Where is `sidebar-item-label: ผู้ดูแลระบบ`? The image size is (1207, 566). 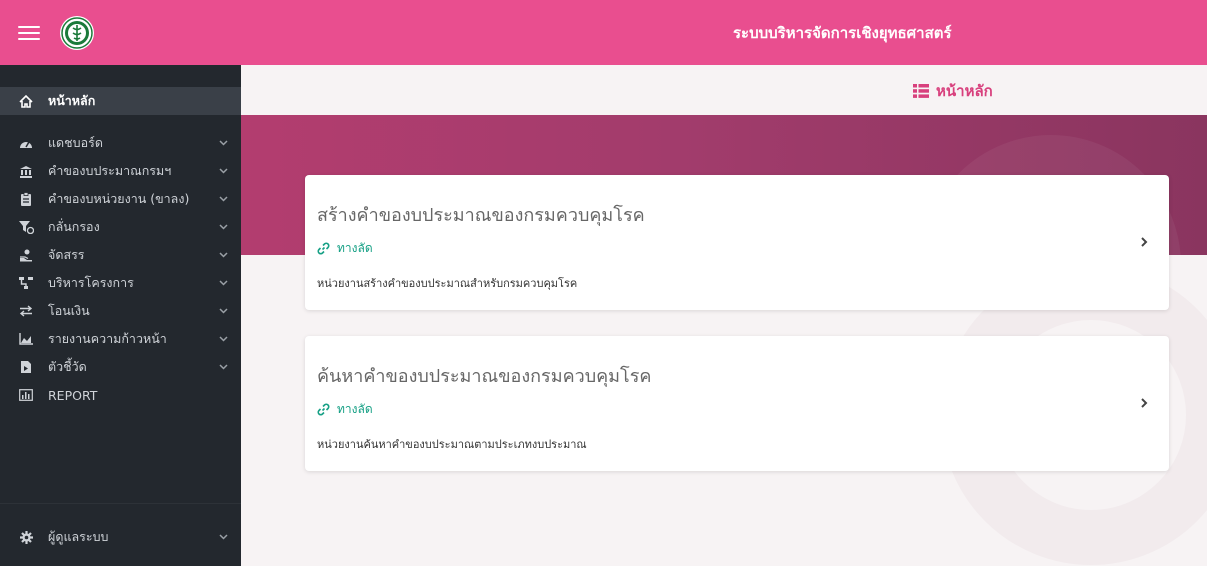 sidebar-item-label: ผู้ดูแลระบบ is located at coordinates (78, 536).